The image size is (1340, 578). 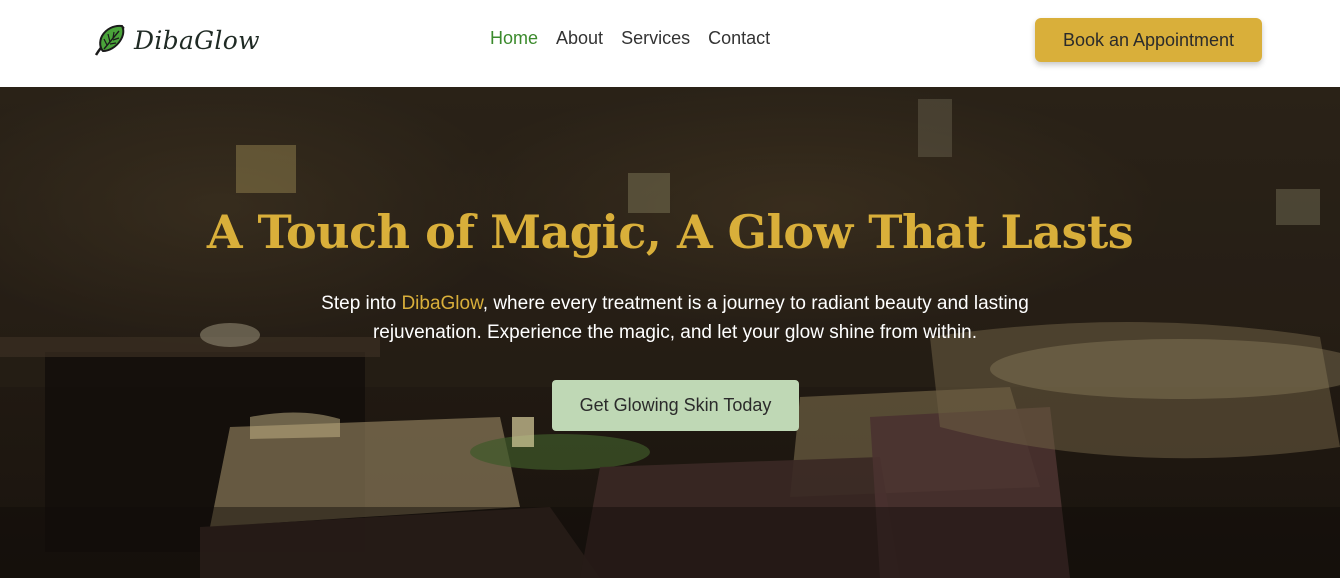 What do you see at coordinates (442, 303) in the screenshot?
I see `hero-subtitle-brand: DibaGlow` at bounding box center [442, 303].